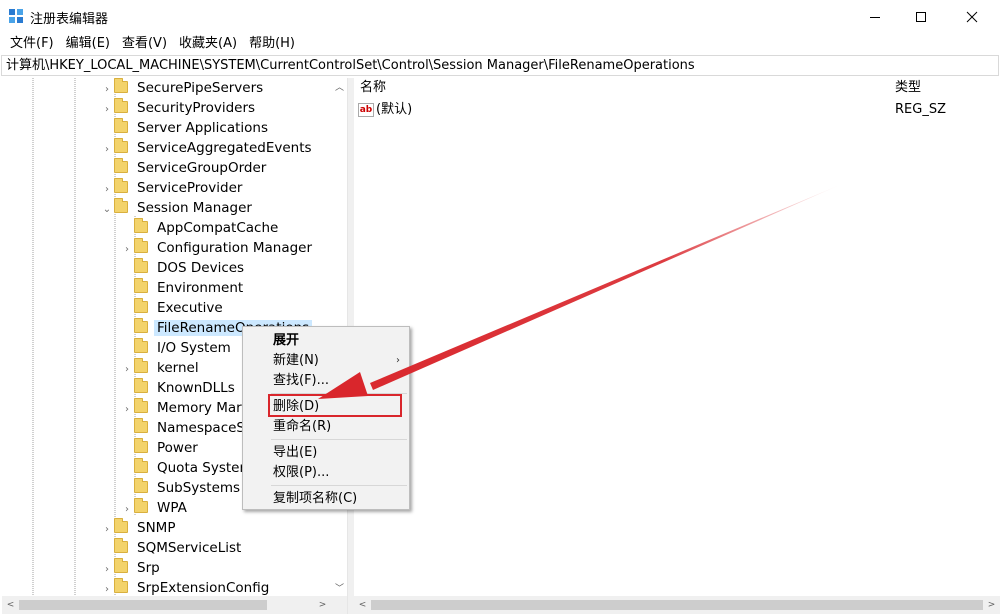  I want to click on menu-edit: 编辑(E), so click(88, 44).